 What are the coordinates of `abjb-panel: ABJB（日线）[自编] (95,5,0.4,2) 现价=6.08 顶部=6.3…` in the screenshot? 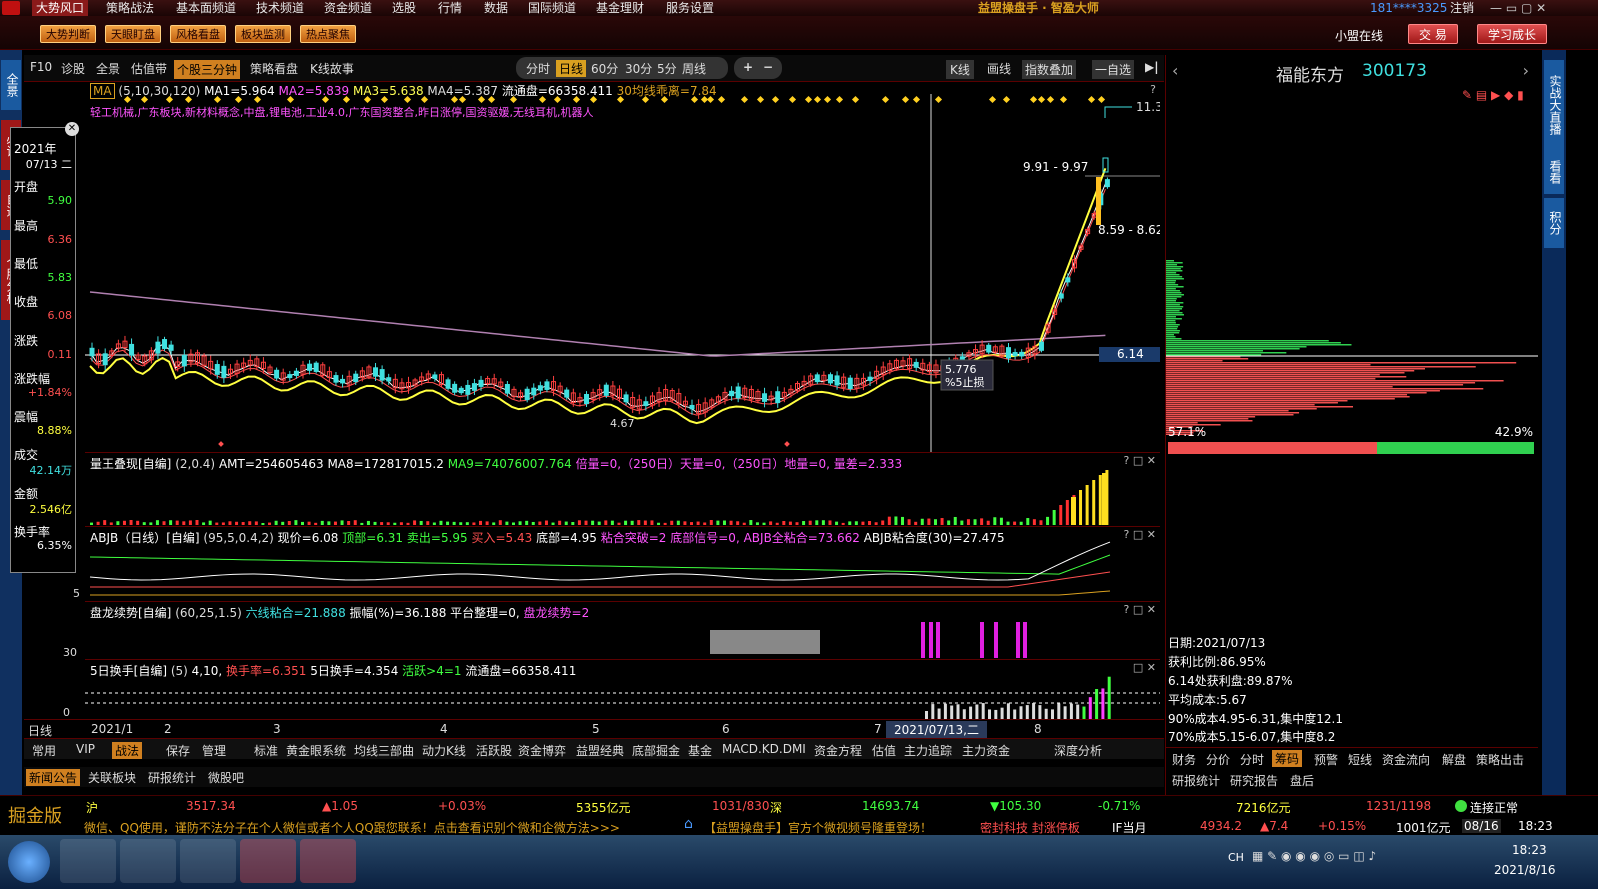 It's located at (616, 564).